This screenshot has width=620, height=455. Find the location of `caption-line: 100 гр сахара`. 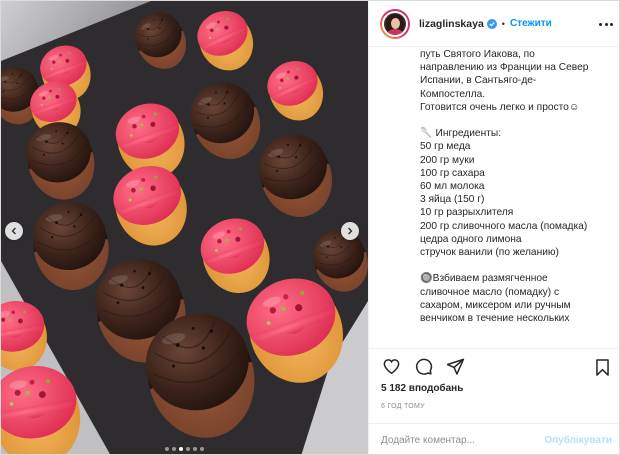

caption-line: 100 гр сахара is located at coordinates (452, 173).